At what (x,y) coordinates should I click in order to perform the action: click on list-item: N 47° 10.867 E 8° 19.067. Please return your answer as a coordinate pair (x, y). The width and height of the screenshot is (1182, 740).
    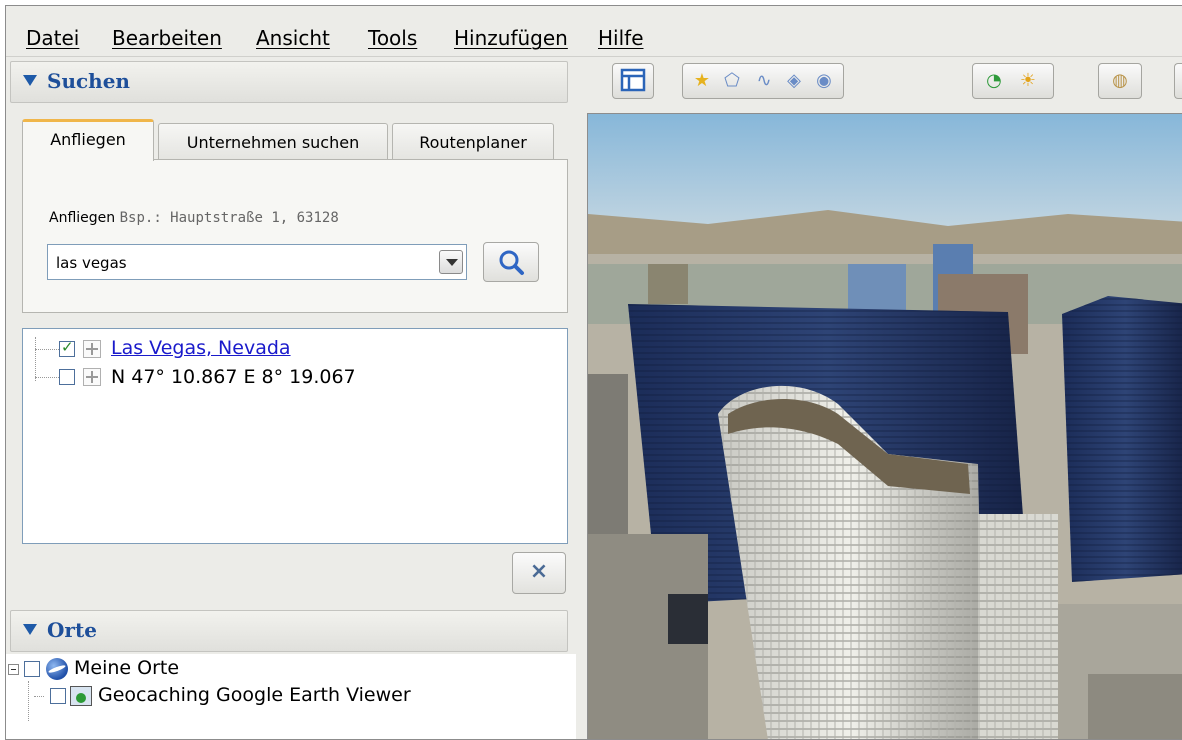
    Looking at the image, I should click on (291, 378).